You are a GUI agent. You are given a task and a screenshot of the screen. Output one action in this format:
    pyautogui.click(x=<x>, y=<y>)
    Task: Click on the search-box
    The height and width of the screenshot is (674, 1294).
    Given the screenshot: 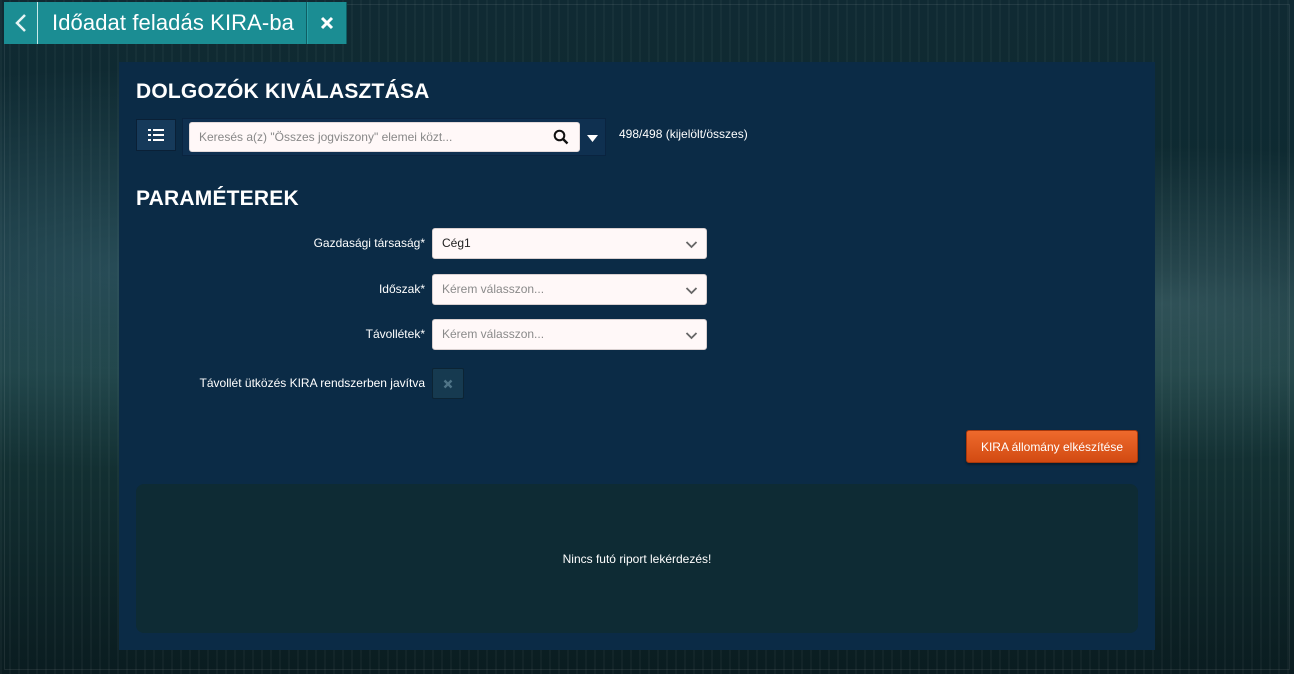 What is the action you would take?
    pyautogui.click(x=394, y=137)
    